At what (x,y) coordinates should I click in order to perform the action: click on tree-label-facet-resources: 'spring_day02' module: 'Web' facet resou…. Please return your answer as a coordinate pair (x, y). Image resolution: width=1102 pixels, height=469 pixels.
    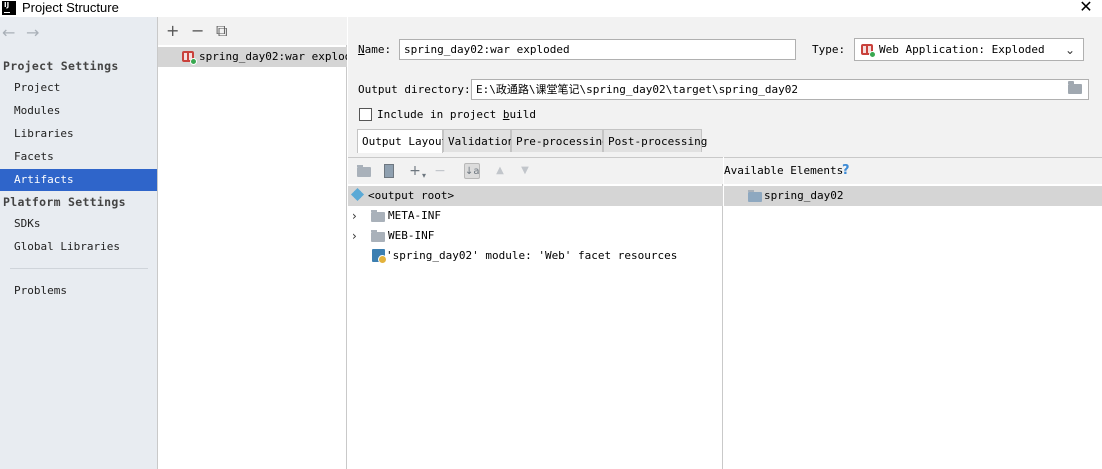
    Looking at the image, I should click on (532, 255).